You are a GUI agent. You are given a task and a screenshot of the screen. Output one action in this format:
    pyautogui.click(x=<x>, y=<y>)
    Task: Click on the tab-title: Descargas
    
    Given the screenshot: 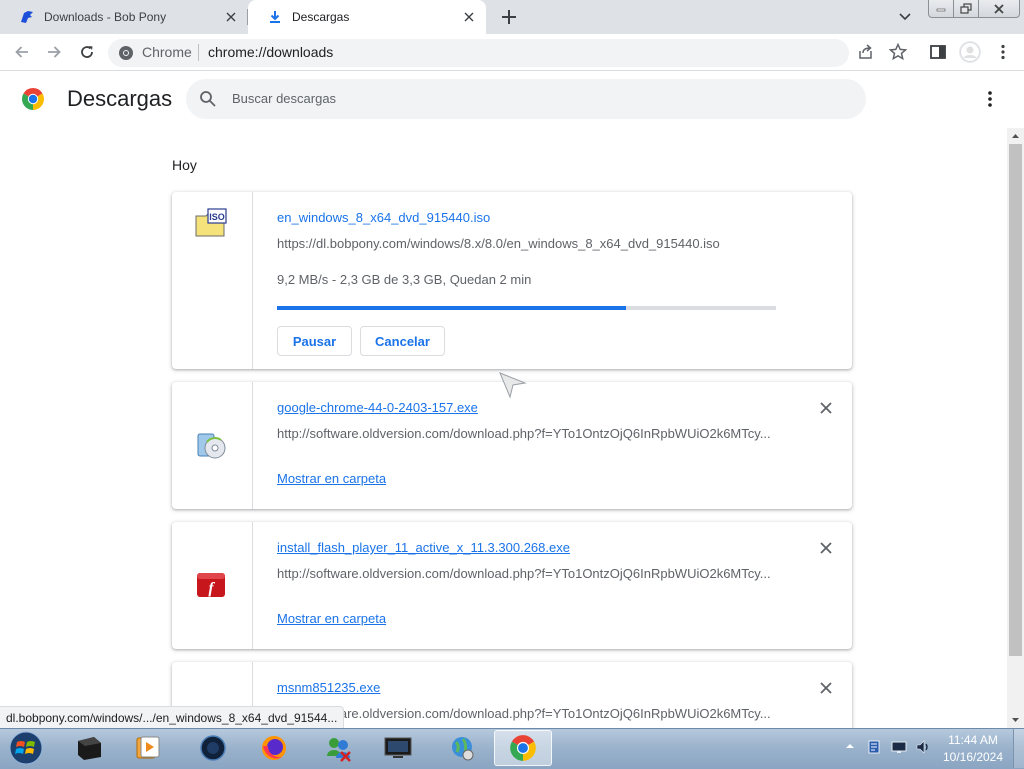 What is the action you would take?
    pyautogui.click(x=321, y=17)
    